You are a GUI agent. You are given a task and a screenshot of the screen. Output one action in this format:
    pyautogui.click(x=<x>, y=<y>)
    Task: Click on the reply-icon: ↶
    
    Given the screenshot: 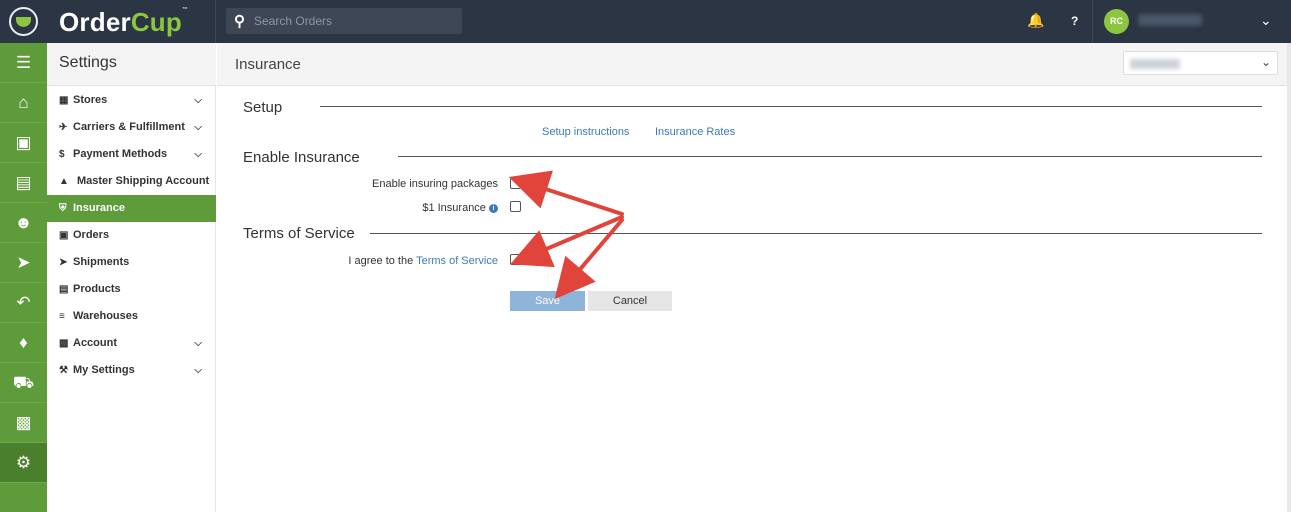 What is the action you would take?
    pyautogui.click(x=23, y=303)
    